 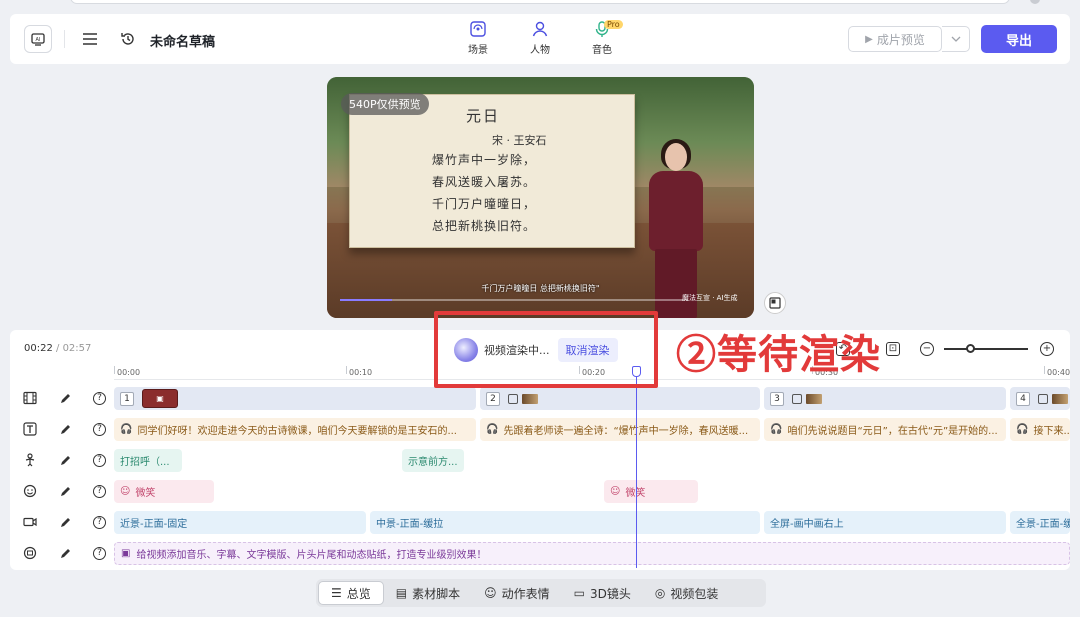 What do you see at coordinates (540, 491) in the screenshot?
I see `track-expression: ? ☺微笑 ☺微笑` at bounding box center [540, 491].